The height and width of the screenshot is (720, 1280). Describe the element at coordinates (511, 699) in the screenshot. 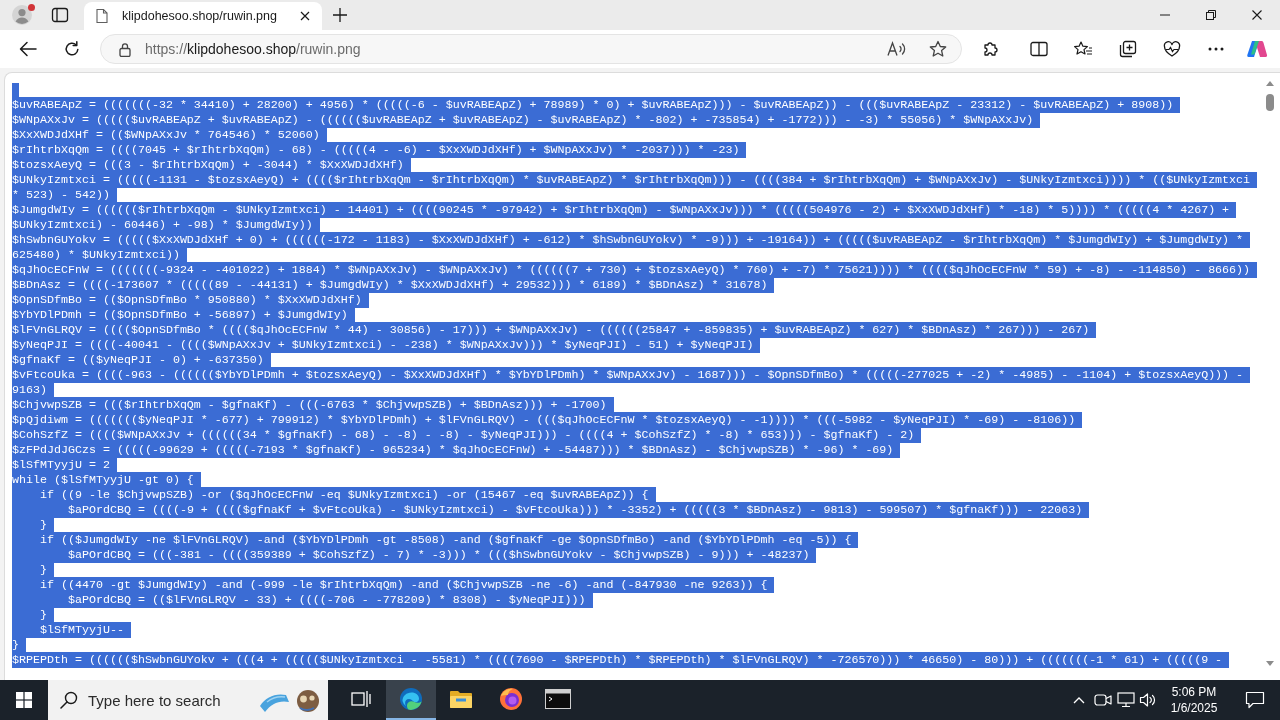

I see `firefox-browser-icon` at that location.